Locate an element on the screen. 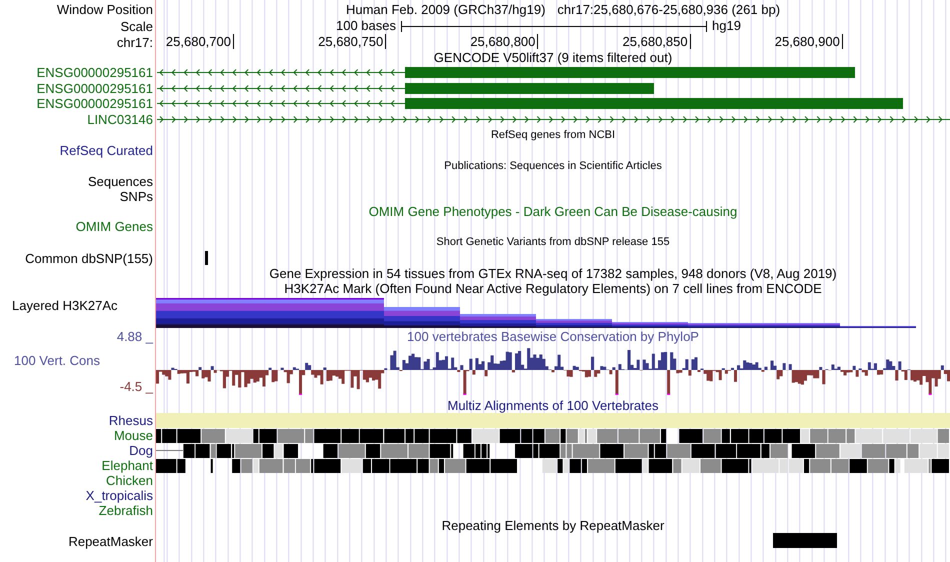 Image resolution: width=950 pixels, height=562 pixels. variant-mark is located at coordinates (206, 258).